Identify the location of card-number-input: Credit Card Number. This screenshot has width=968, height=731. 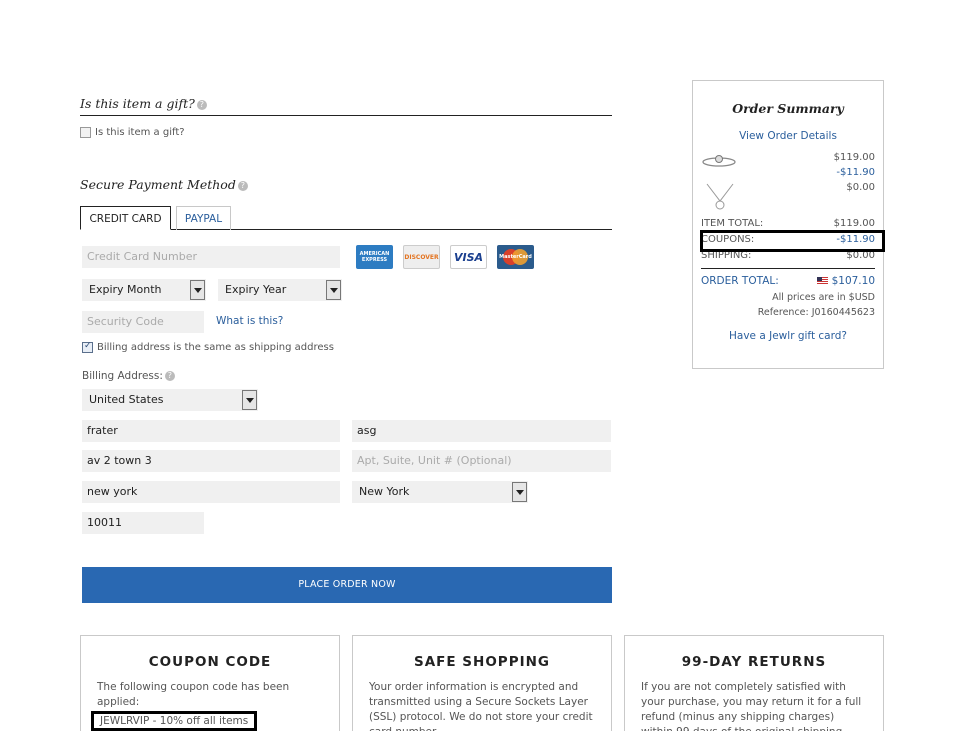
(211, 257).